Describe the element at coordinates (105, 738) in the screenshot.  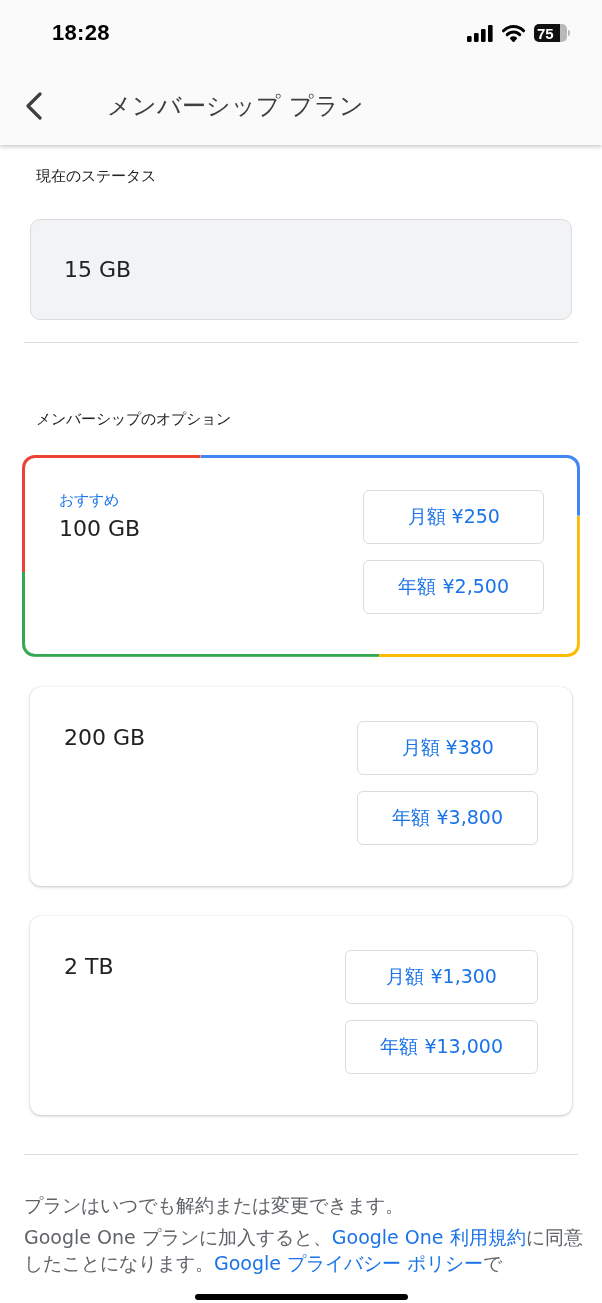
I see `plan-storage: 200 GB` at that location.